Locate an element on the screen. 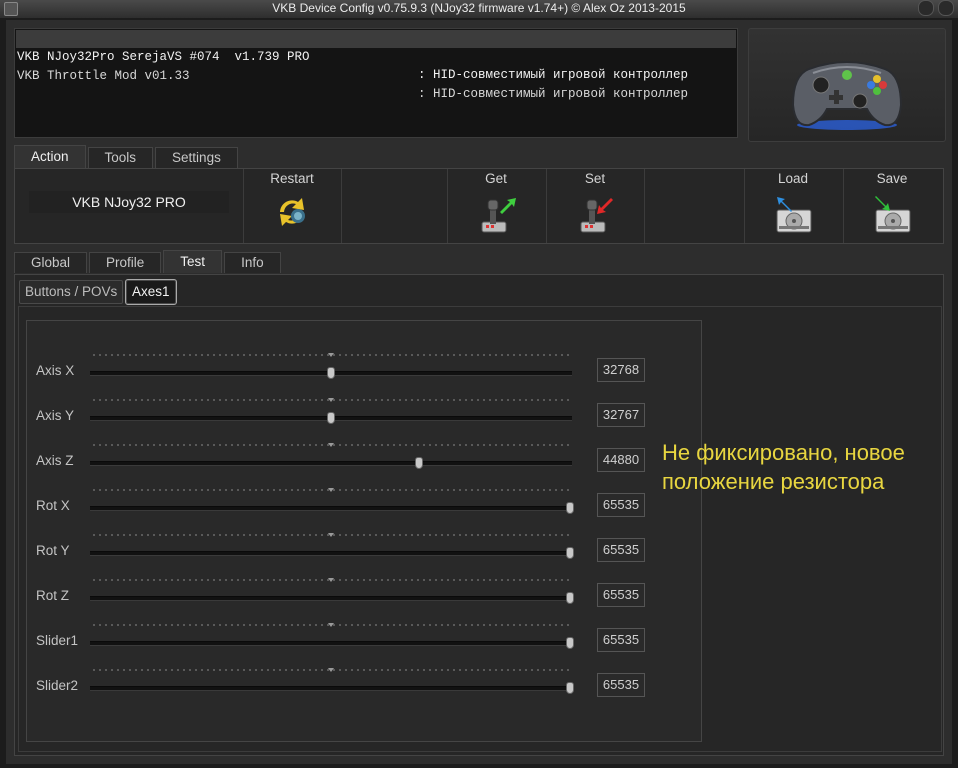 Image resolution: width=958 pixels, height=768 pixels. set-button: Set is located at coordinates (595, 206).